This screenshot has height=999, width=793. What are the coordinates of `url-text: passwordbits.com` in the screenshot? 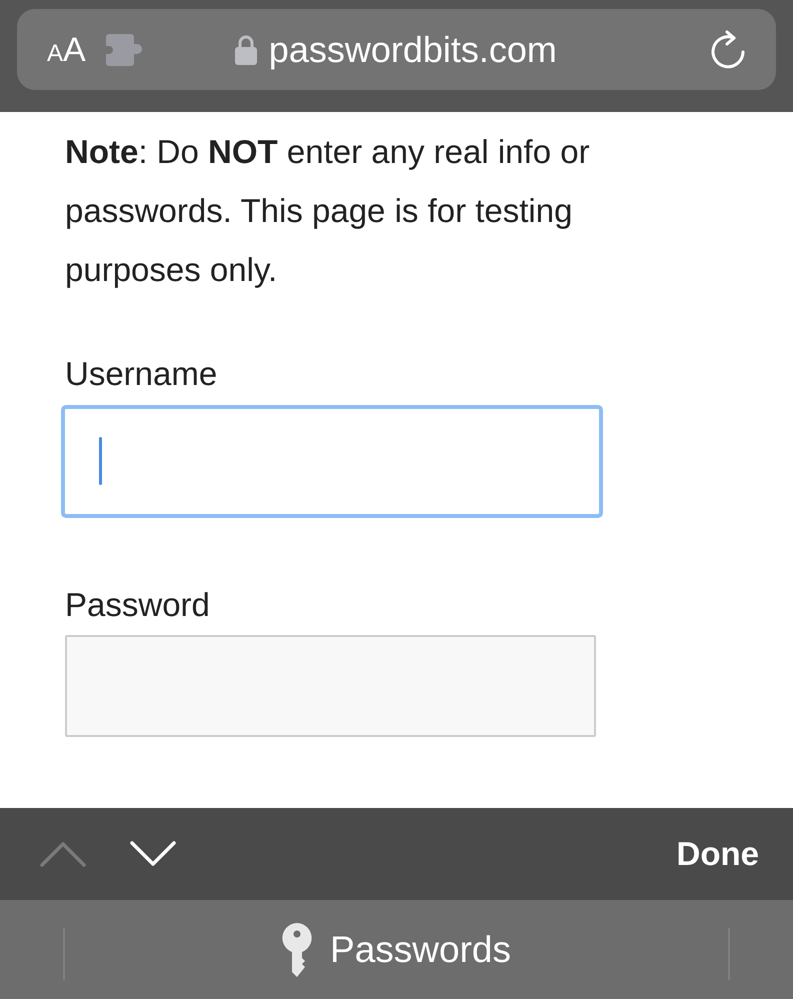 It's located at (412, 50).